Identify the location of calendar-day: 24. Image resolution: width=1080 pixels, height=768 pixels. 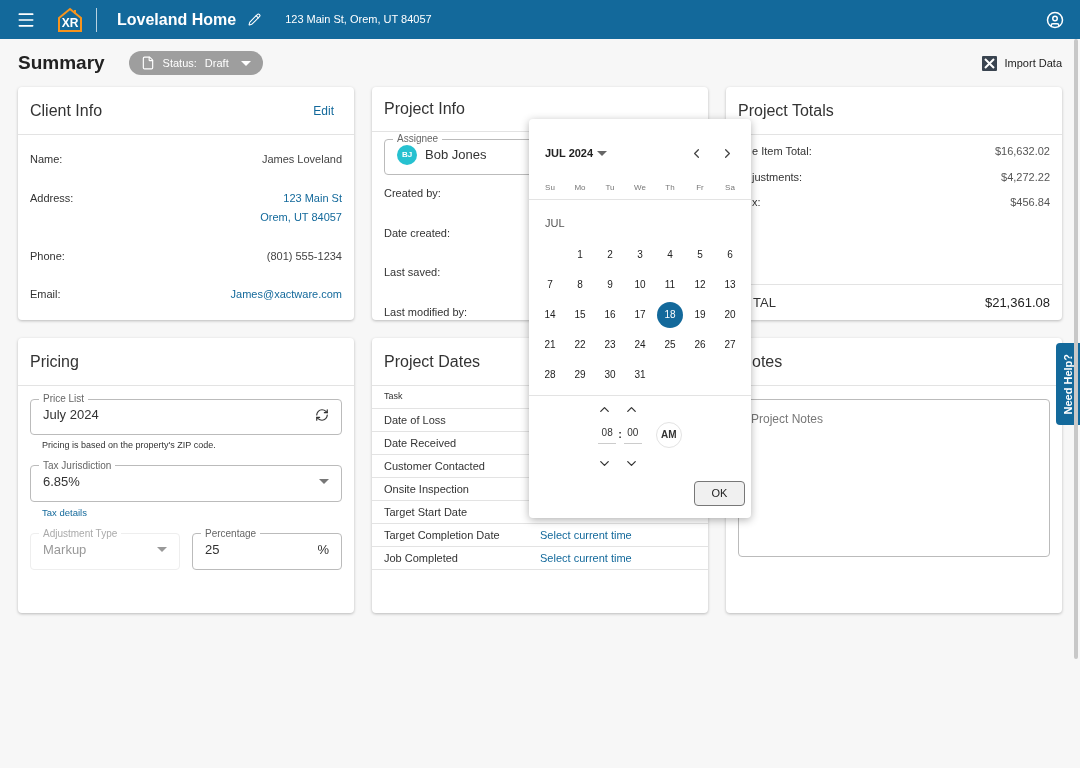
(640, 344).